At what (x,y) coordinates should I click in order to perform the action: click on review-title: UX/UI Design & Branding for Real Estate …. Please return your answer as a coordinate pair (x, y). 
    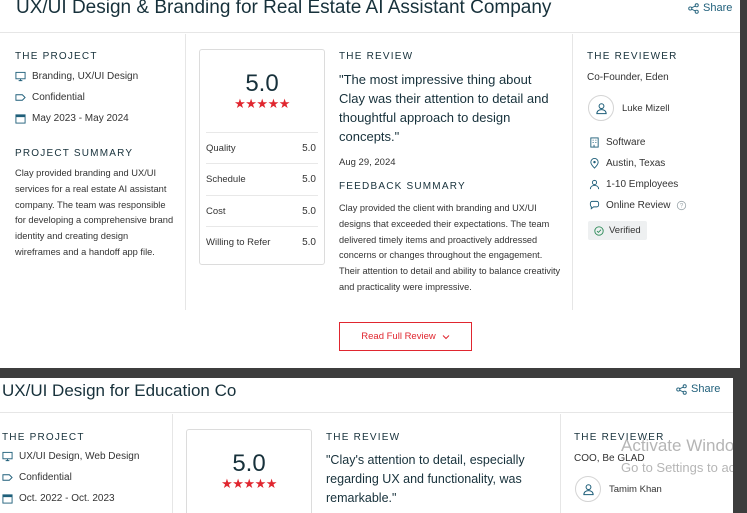
    Looking at the image, I should click on (283, 9).